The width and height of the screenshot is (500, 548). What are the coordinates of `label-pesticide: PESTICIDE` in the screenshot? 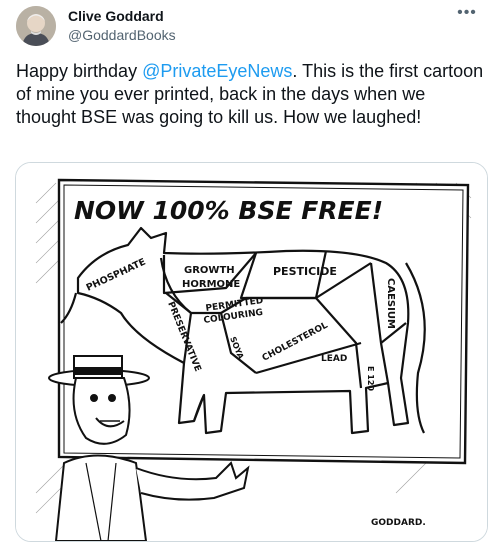 It's located at (305, 271).